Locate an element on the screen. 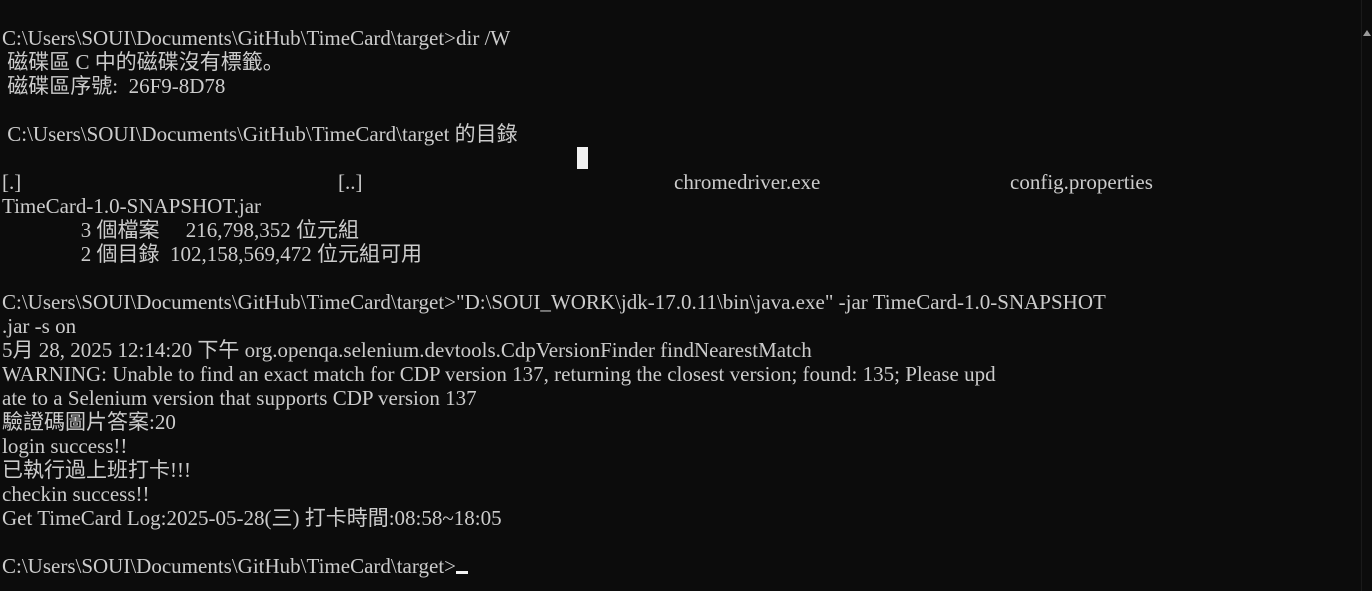 The image size is (1372, 591). console-line: 磁碟區序號: 26F9-8D78 is located at coordinates (114, 86).